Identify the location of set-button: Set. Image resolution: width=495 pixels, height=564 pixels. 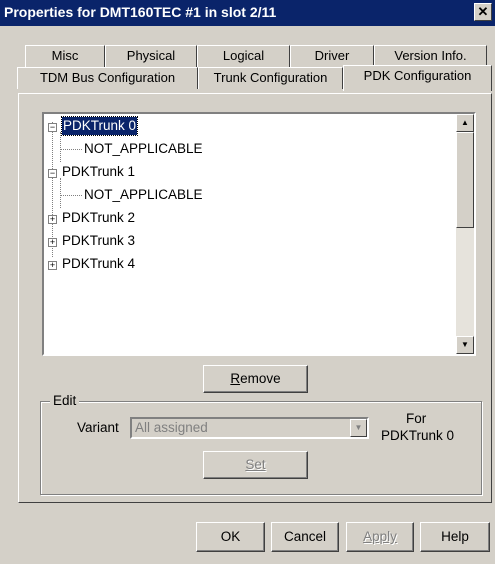
(255, 465).